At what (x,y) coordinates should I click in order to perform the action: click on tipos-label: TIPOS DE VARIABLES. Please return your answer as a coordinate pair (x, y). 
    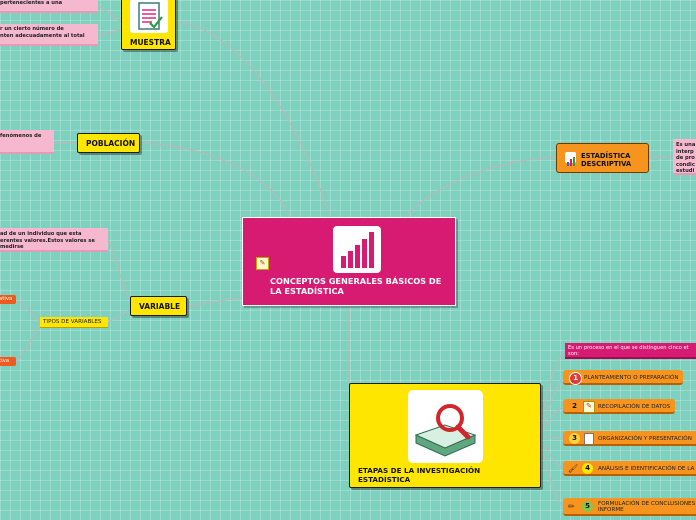
    Looking at the image, I should click on (72, 322).